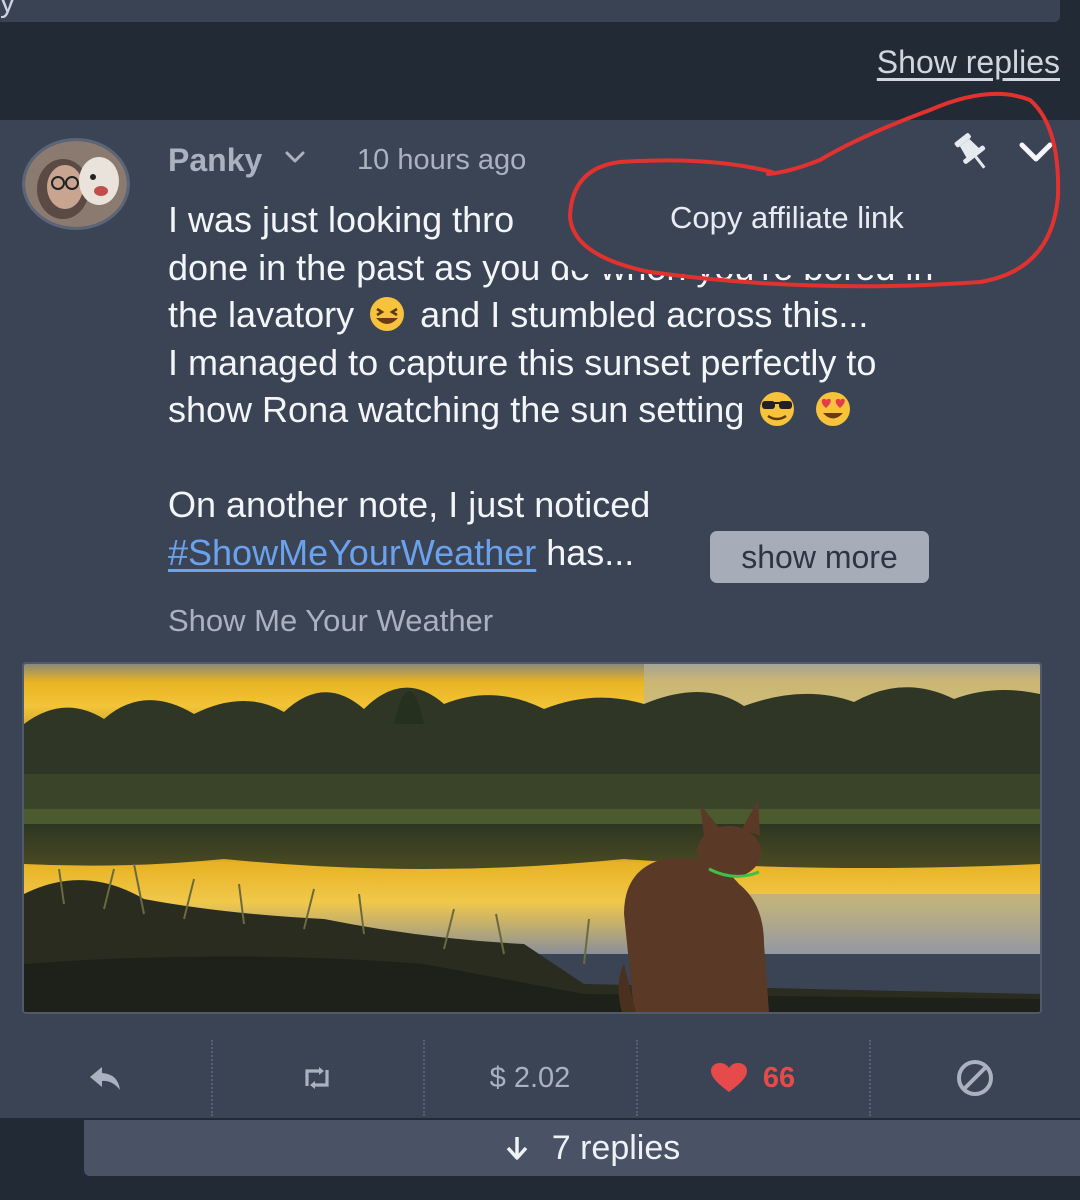 The width and height of the screenshot is (1080, 1200). I want to click on previous-post-text: y, so click(7, 9).